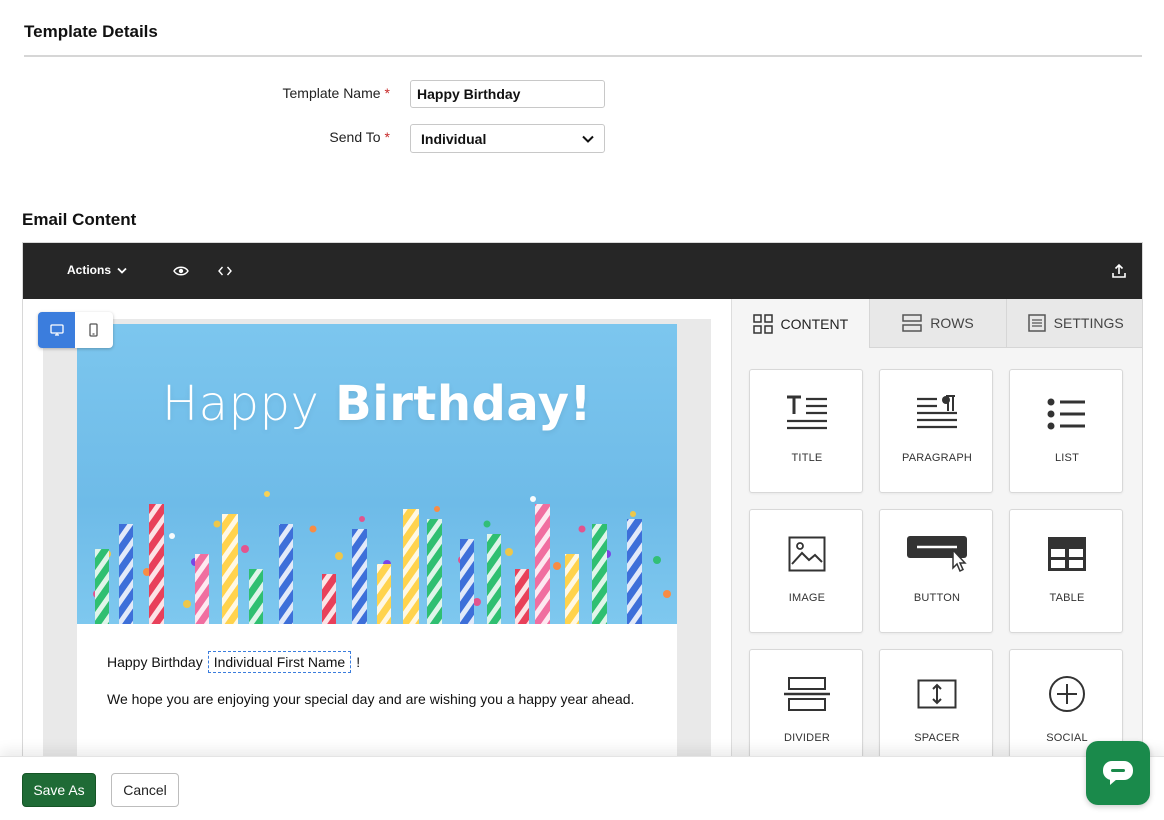  What do you see at coordinates (807, 738) in the screenshot?
I see `block-divider-label: DIVIDER` at bounding box center [807, 738].